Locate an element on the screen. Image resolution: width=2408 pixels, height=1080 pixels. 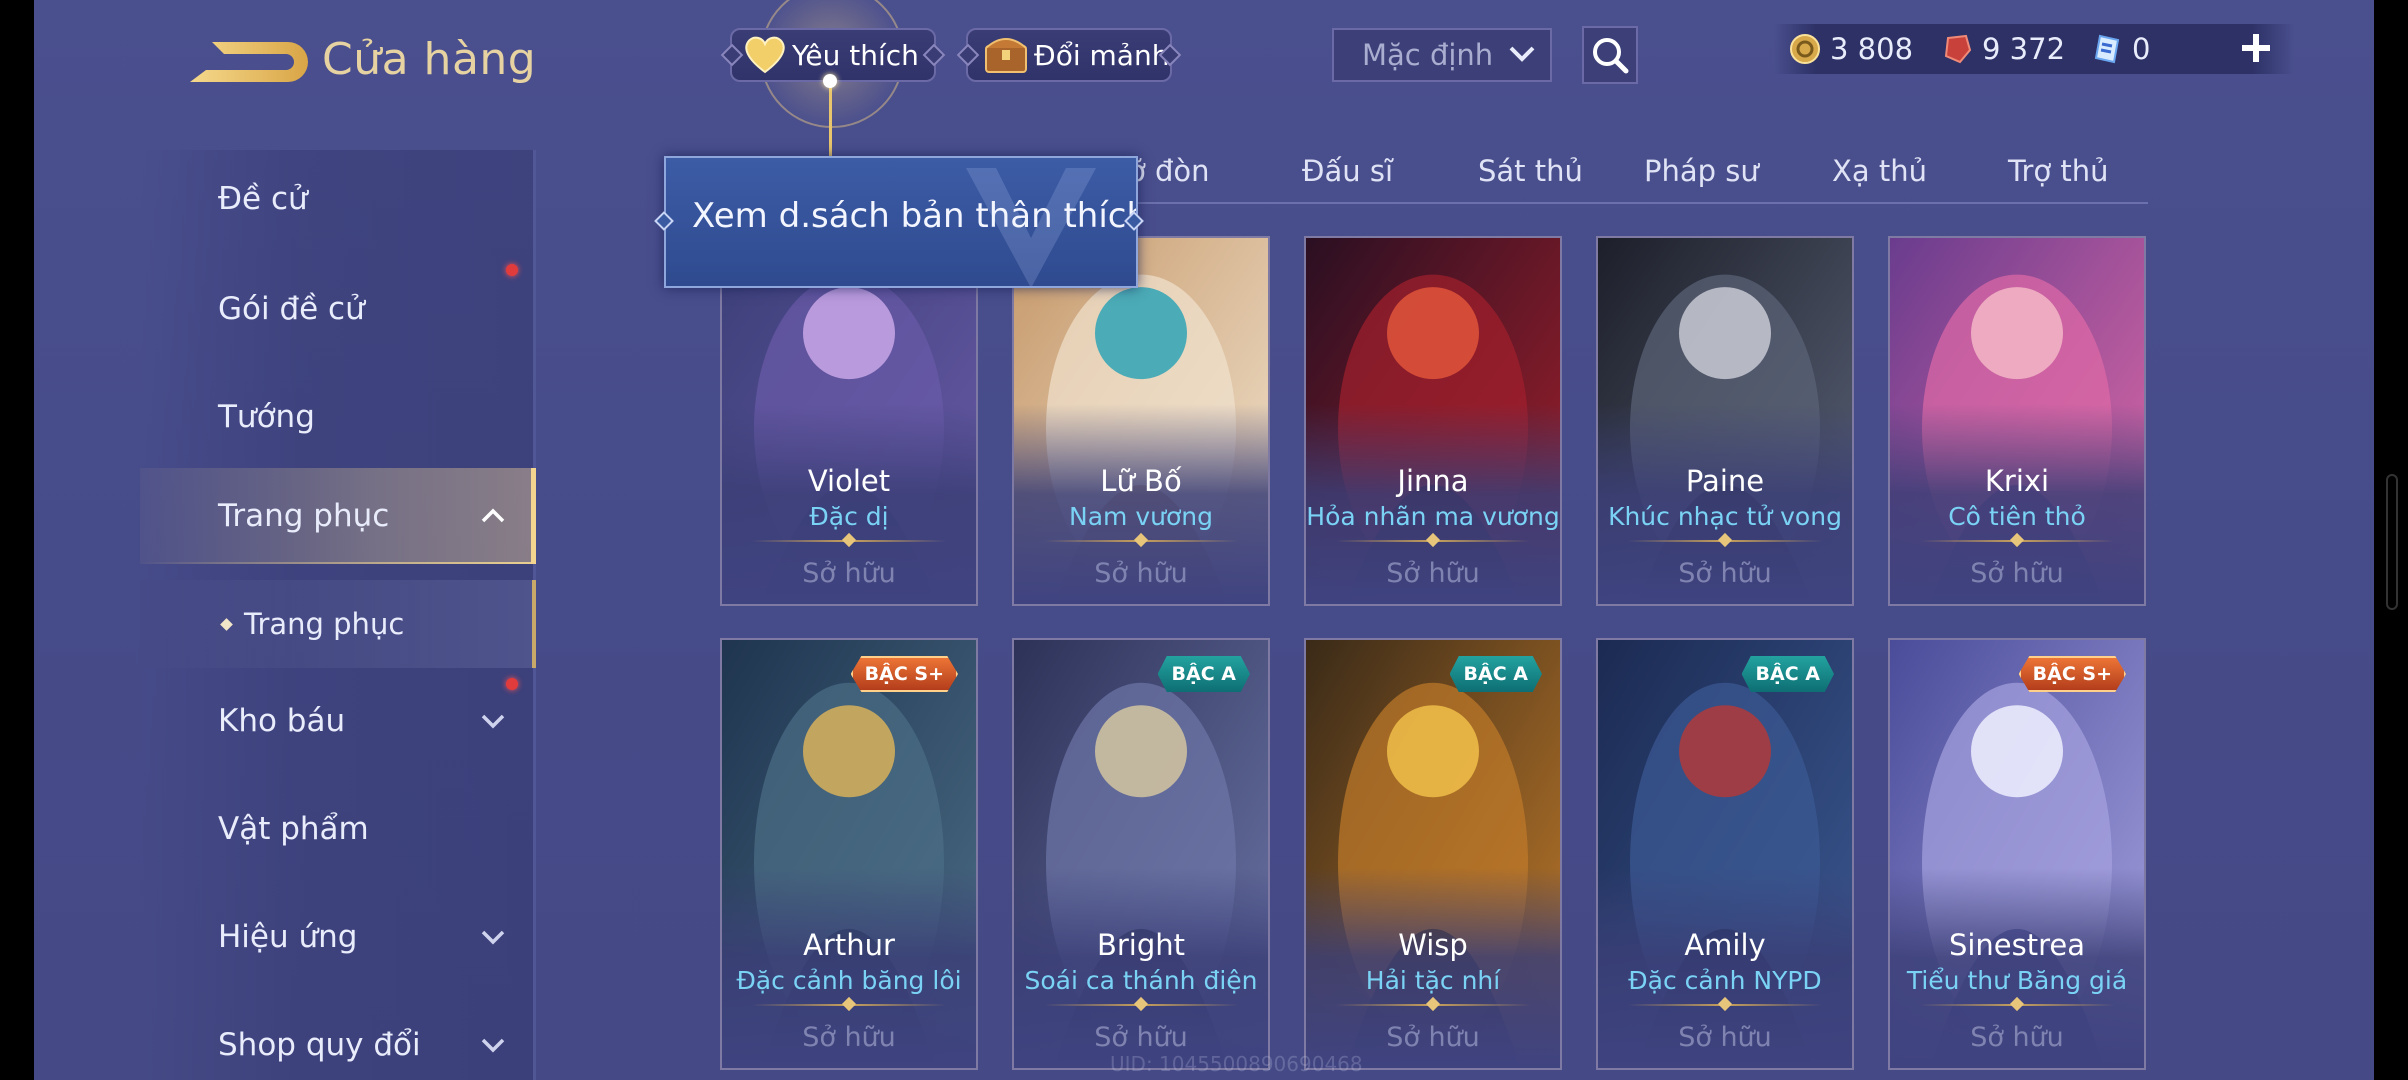
sidebar-item-recommended-packs: Gói đề cử is located at coordinates (338, 309).